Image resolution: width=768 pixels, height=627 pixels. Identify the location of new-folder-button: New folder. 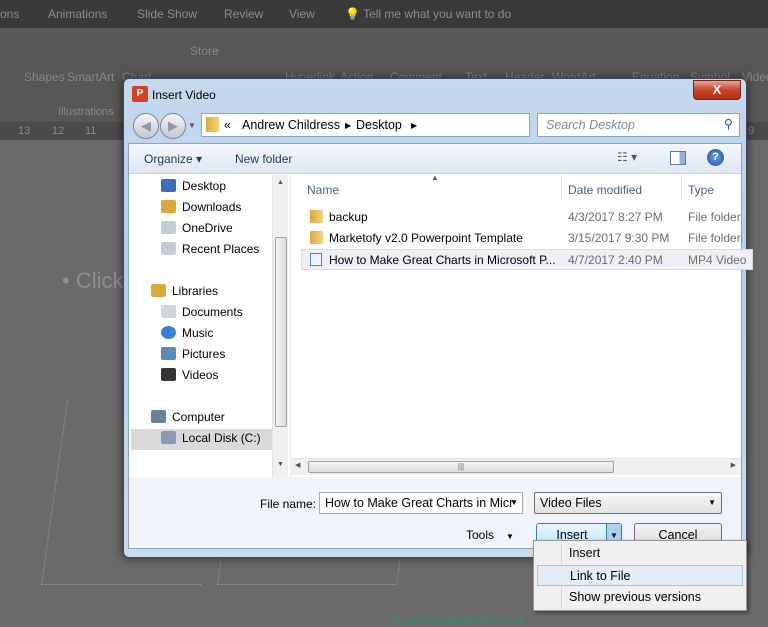
(263, 159).